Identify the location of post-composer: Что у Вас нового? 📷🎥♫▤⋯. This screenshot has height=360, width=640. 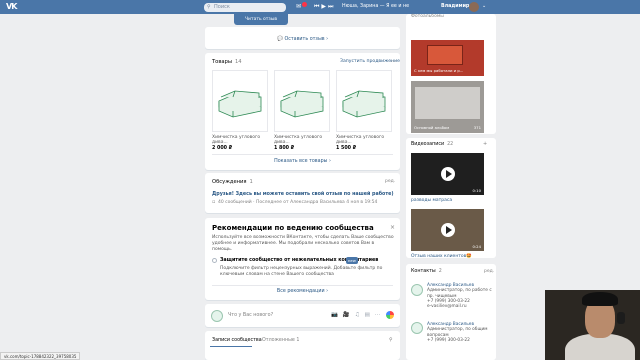
(302, 315).